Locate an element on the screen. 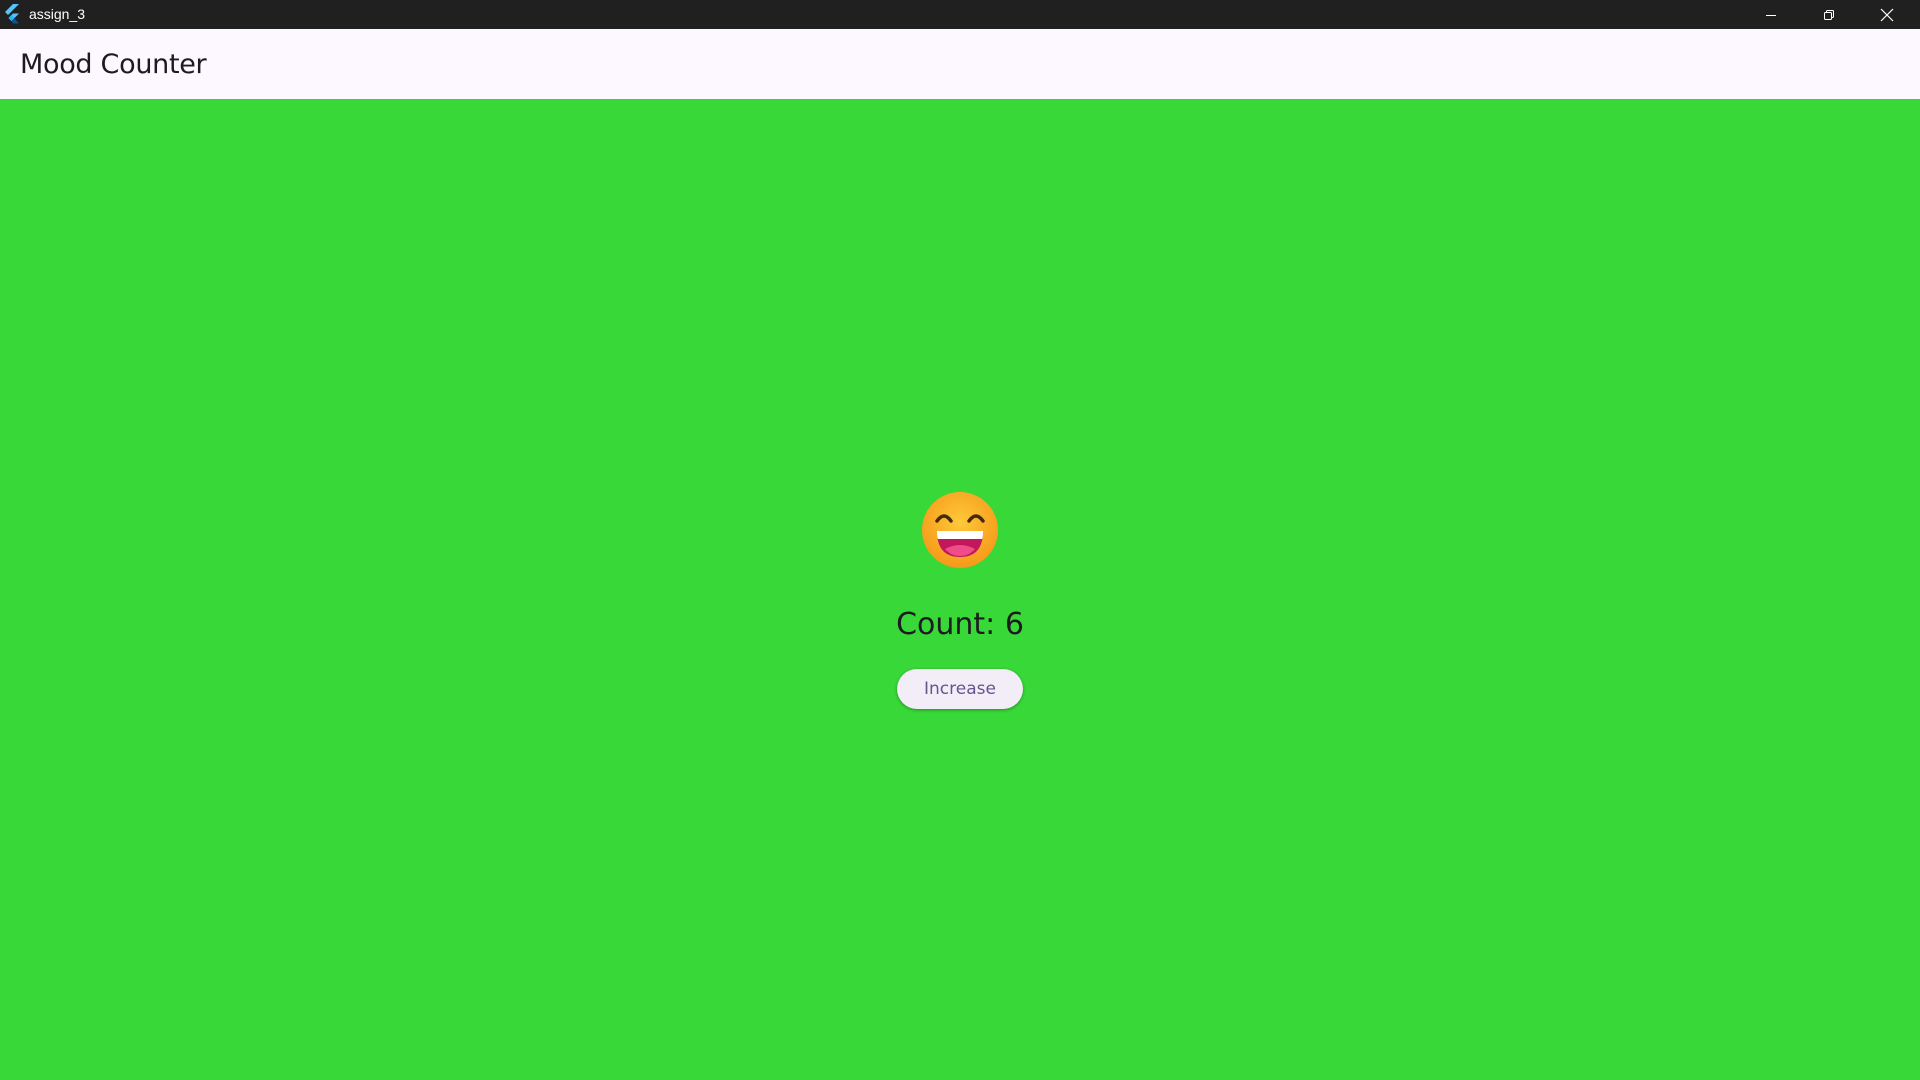 This screenshot has height=1080, width=1920. flutter-logo-icon is located at coordinates (12, 14).